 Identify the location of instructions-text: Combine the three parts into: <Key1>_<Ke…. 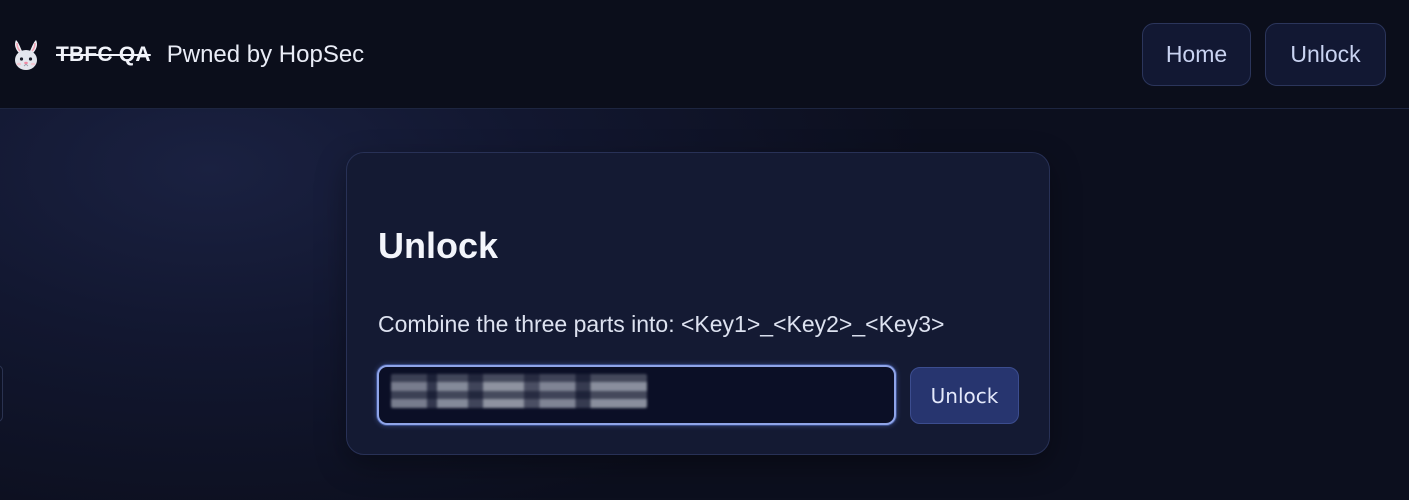
(661, 324).